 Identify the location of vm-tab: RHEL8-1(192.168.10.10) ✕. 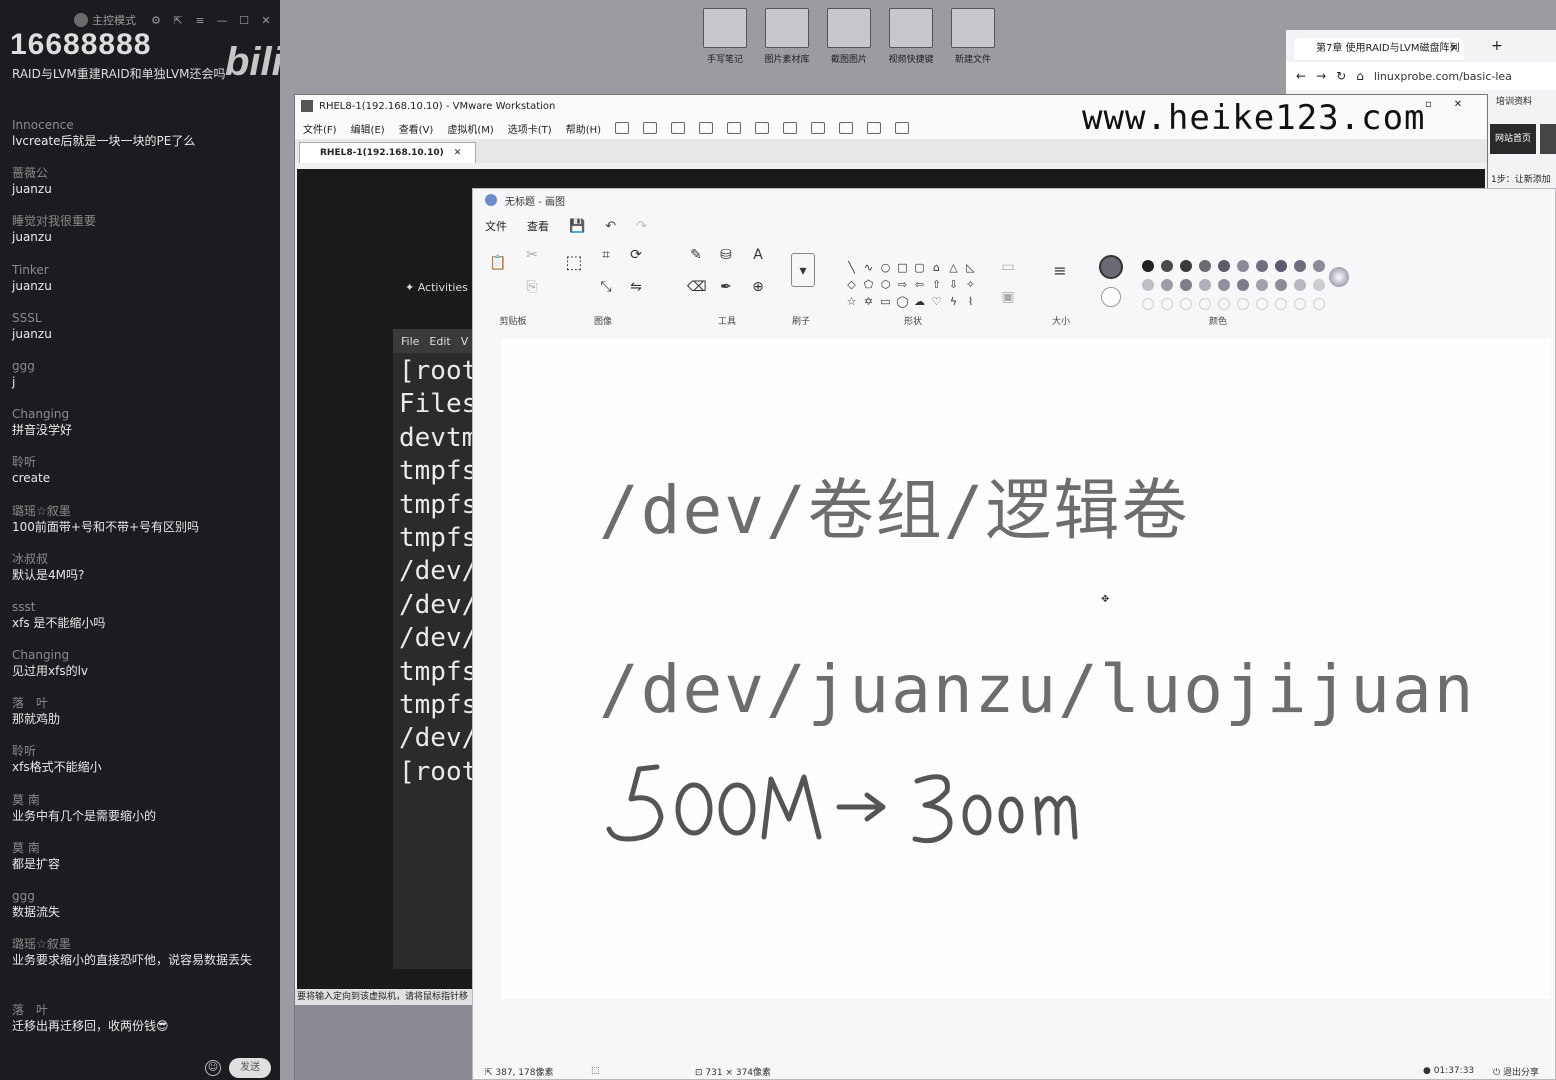
(388, 152).